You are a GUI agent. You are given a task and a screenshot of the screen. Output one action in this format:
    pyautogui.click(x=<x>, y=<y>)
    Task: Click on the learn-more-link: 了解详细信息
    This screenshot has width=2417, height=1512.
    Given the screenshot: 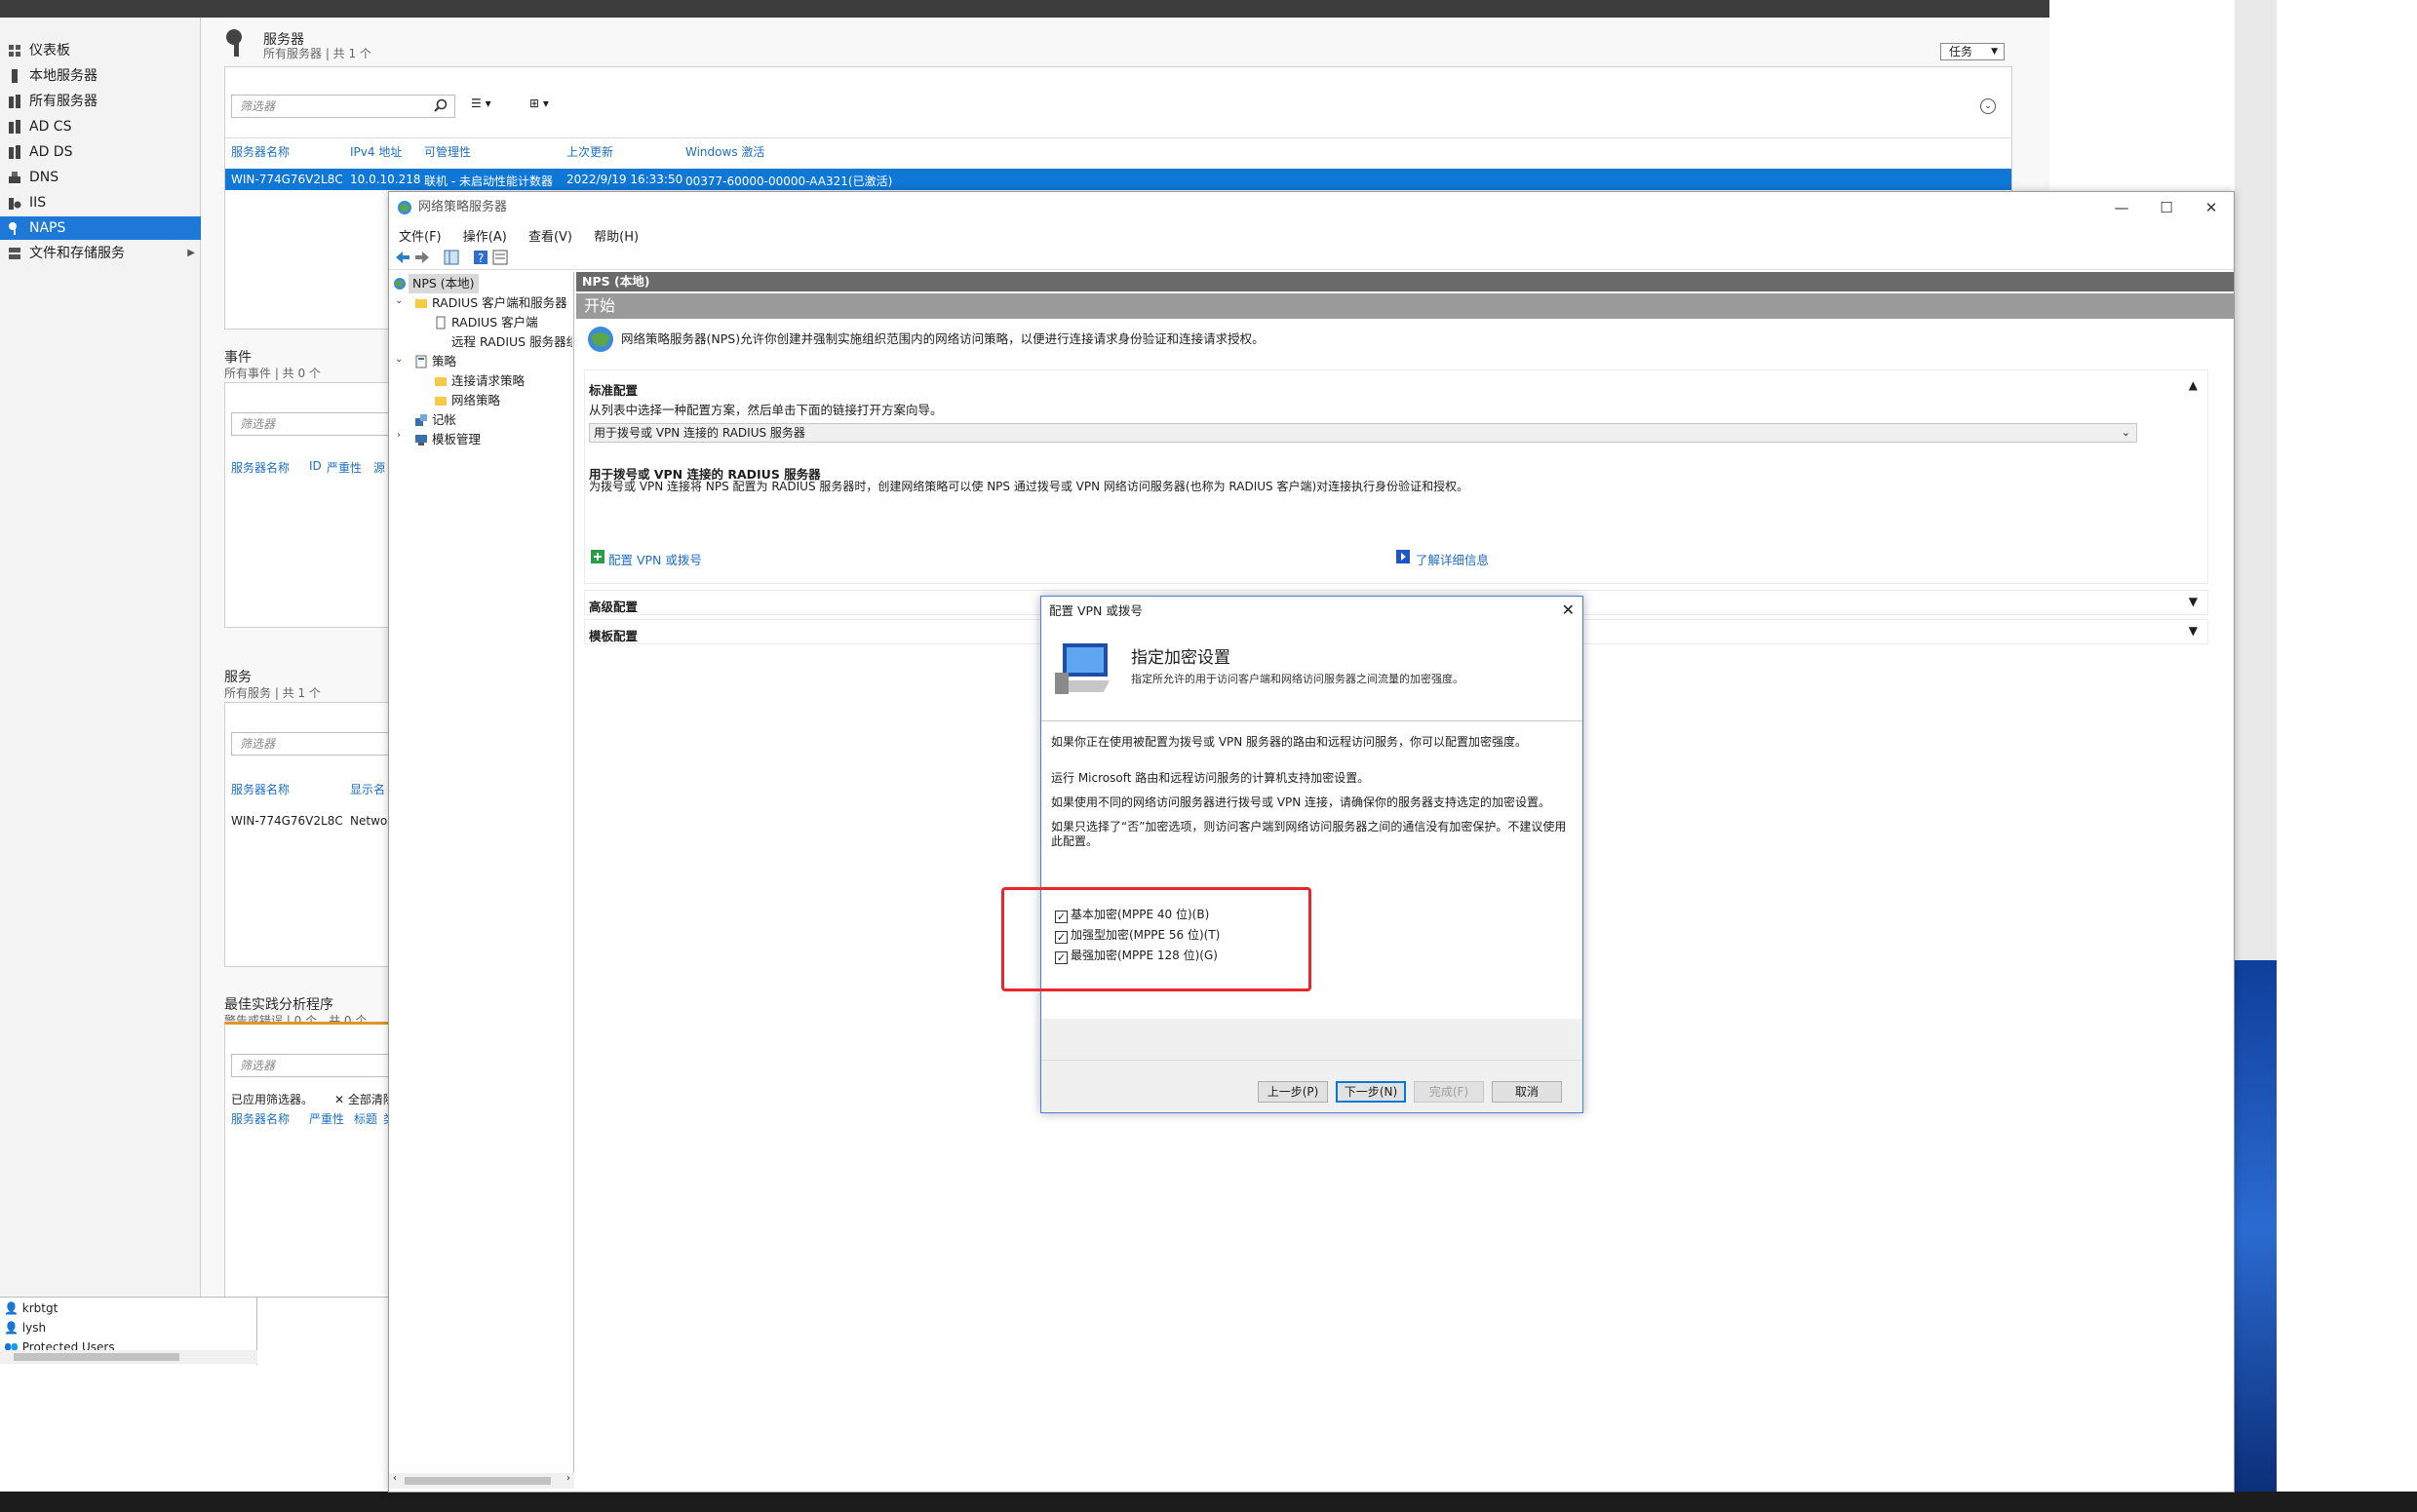 What is the action you would take?
    pyautogui.click(x=1452, y=559)
    